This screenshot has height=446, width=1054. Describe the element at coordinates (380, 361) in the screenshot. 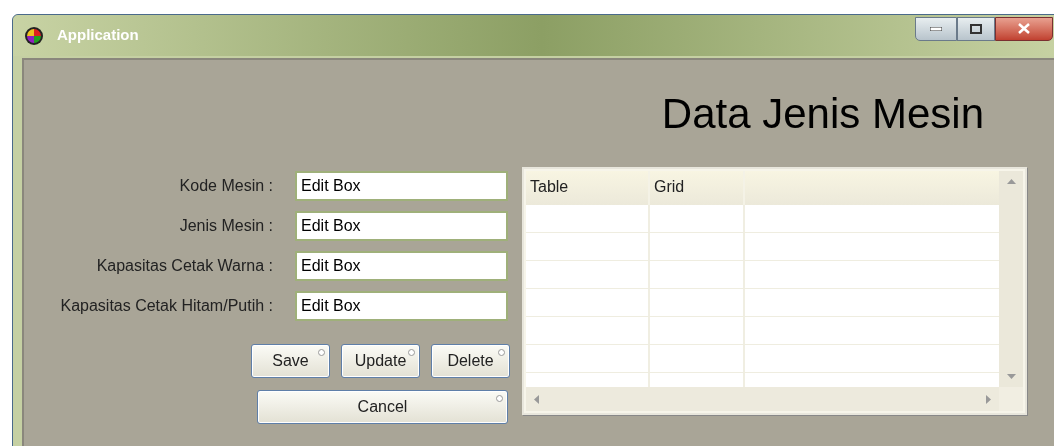

I see `action-button: Update` at that location.